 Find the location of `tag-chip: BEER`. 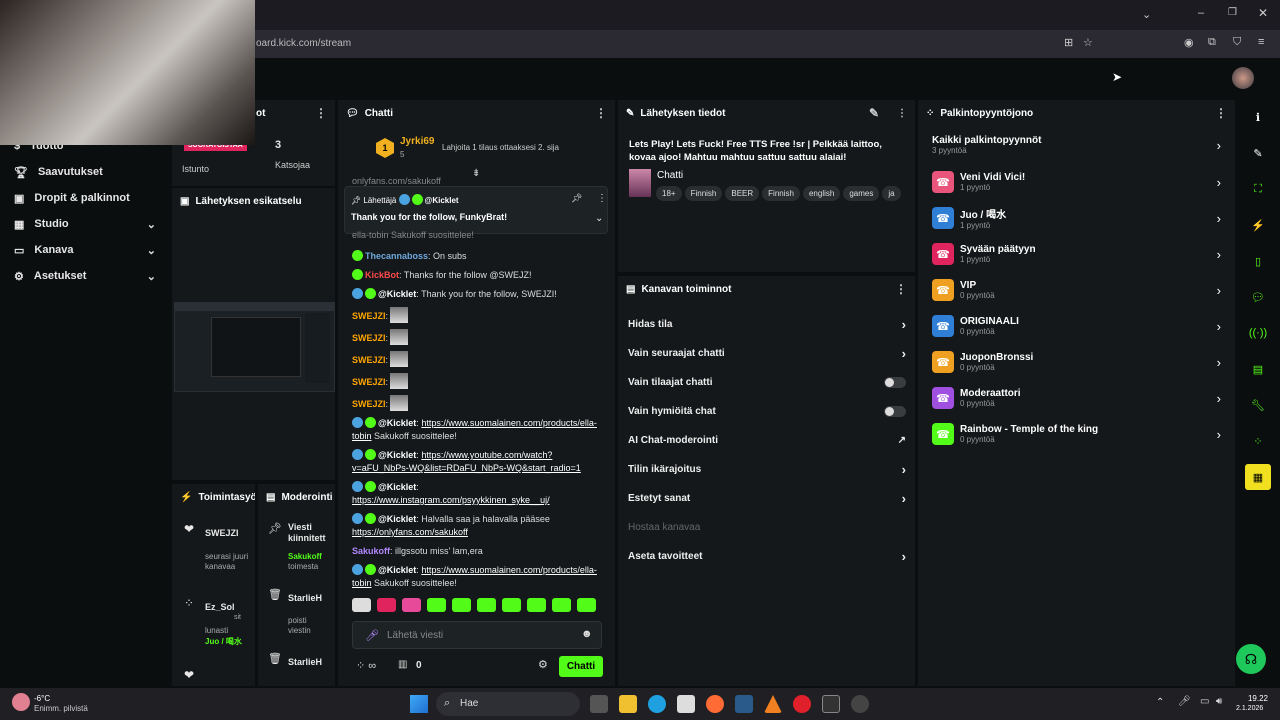

tag-chip: BEER is located at coordinates (742, 193).